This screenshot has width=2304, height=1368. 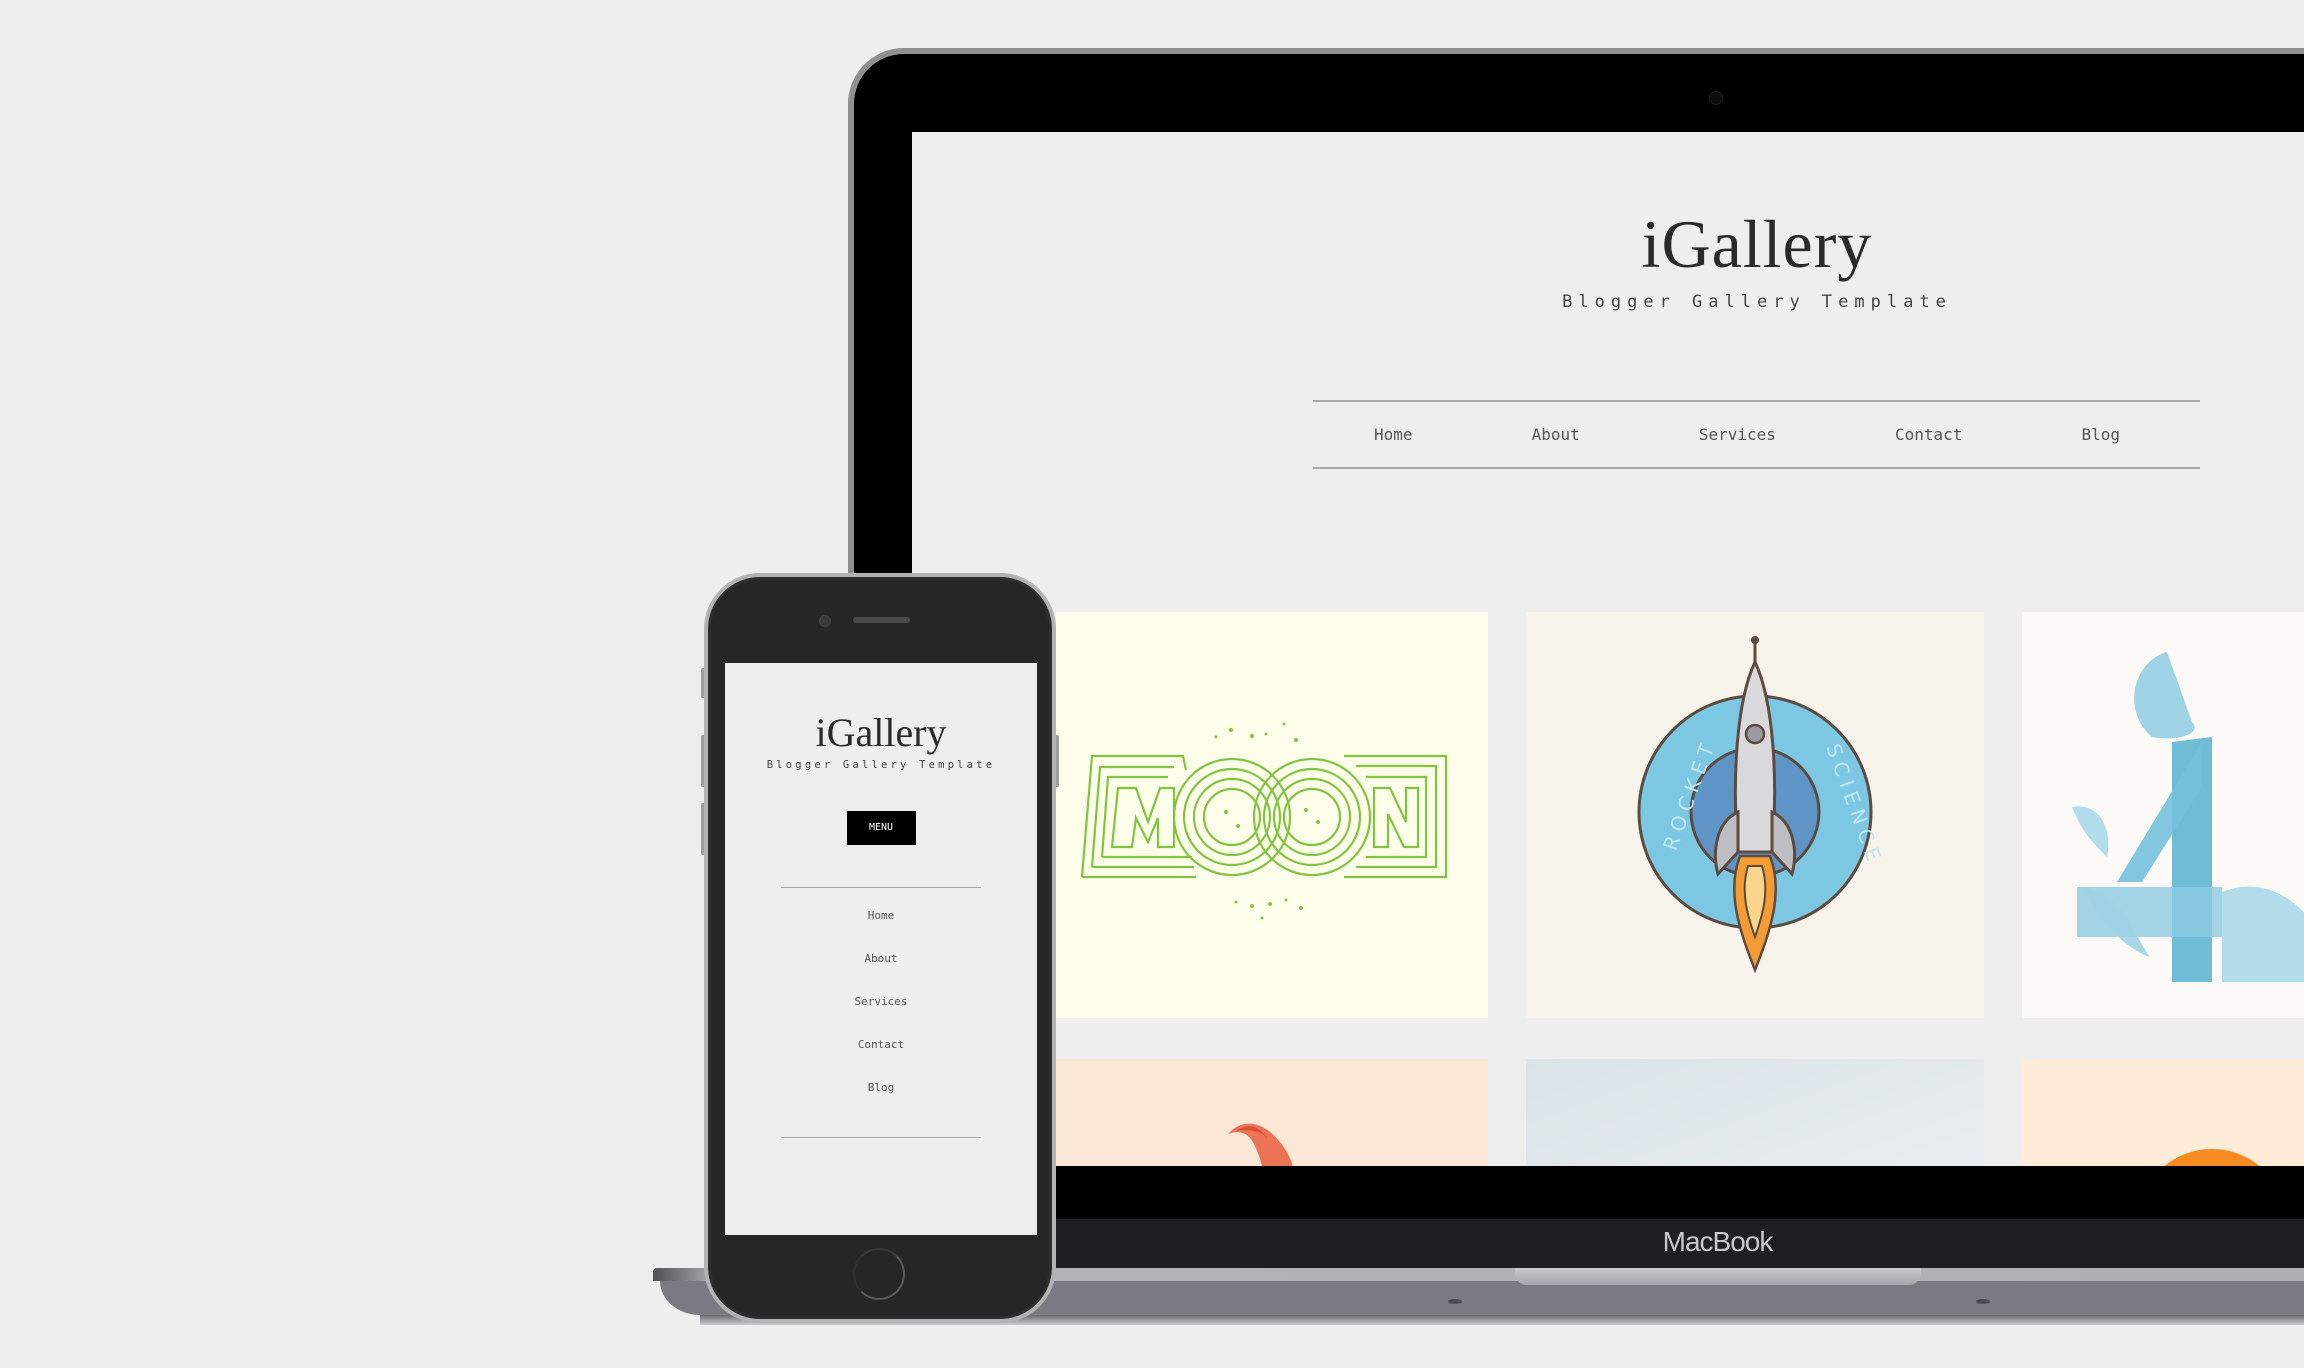 I want to click on desktop-nav-home: Home, so click(x=1393, y=434).